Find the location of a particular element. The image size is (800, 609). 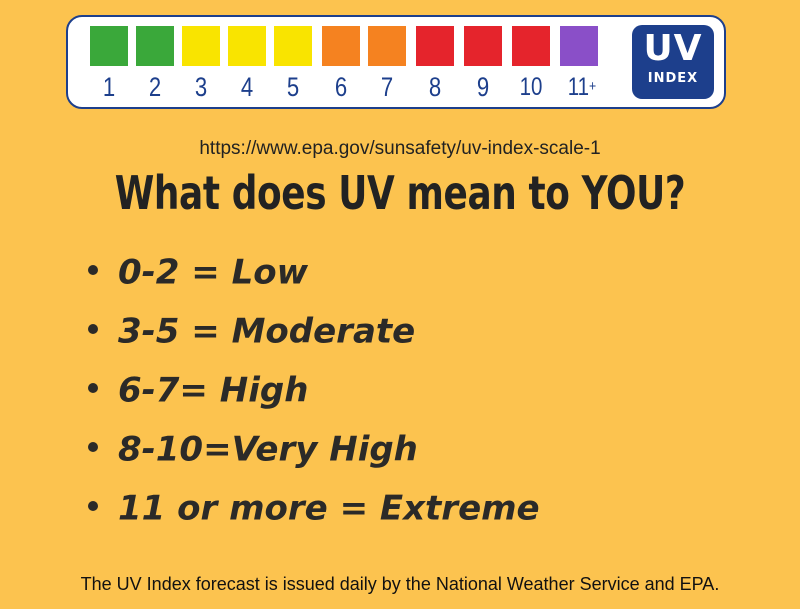

uv-level-11-label: 11+ is located at coordinates (582, 87).